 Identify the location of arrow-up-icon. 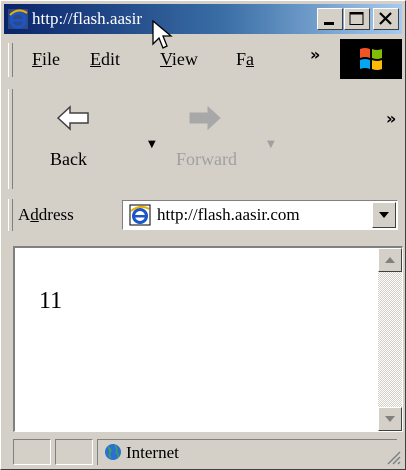
(390, 260).